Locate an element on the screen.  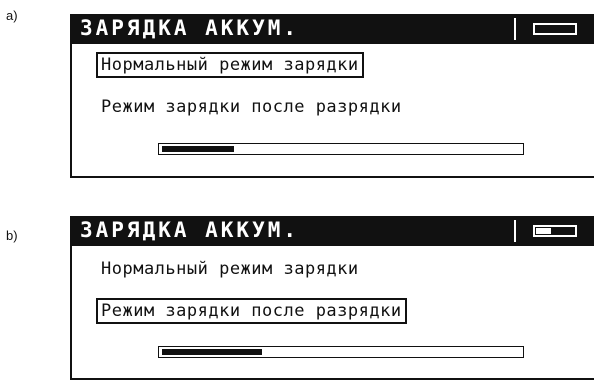
panel-label-a: a) is located at coordinates (12, 15).